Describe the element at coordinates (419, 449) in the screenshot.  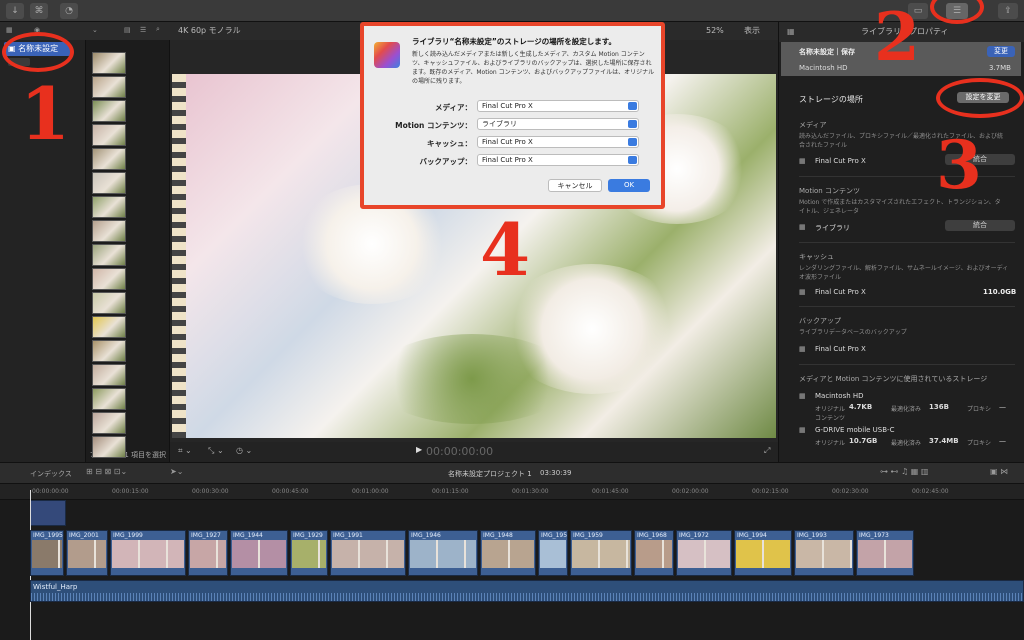
I see `play-icon: ▶` at that location.